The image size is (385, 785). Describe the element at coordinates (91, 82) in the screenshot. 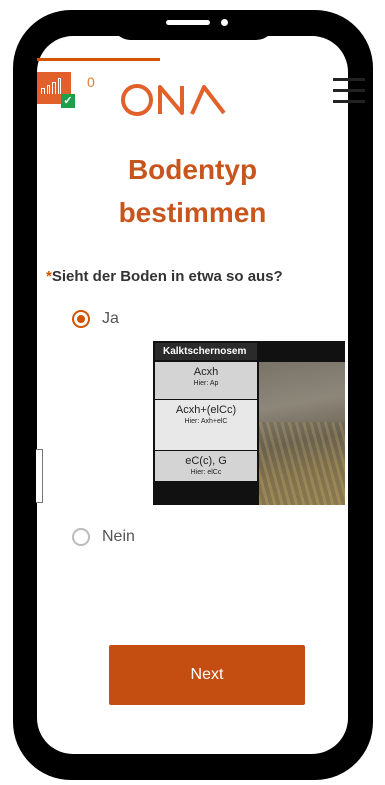

I see `badge-count: 0` at that location.